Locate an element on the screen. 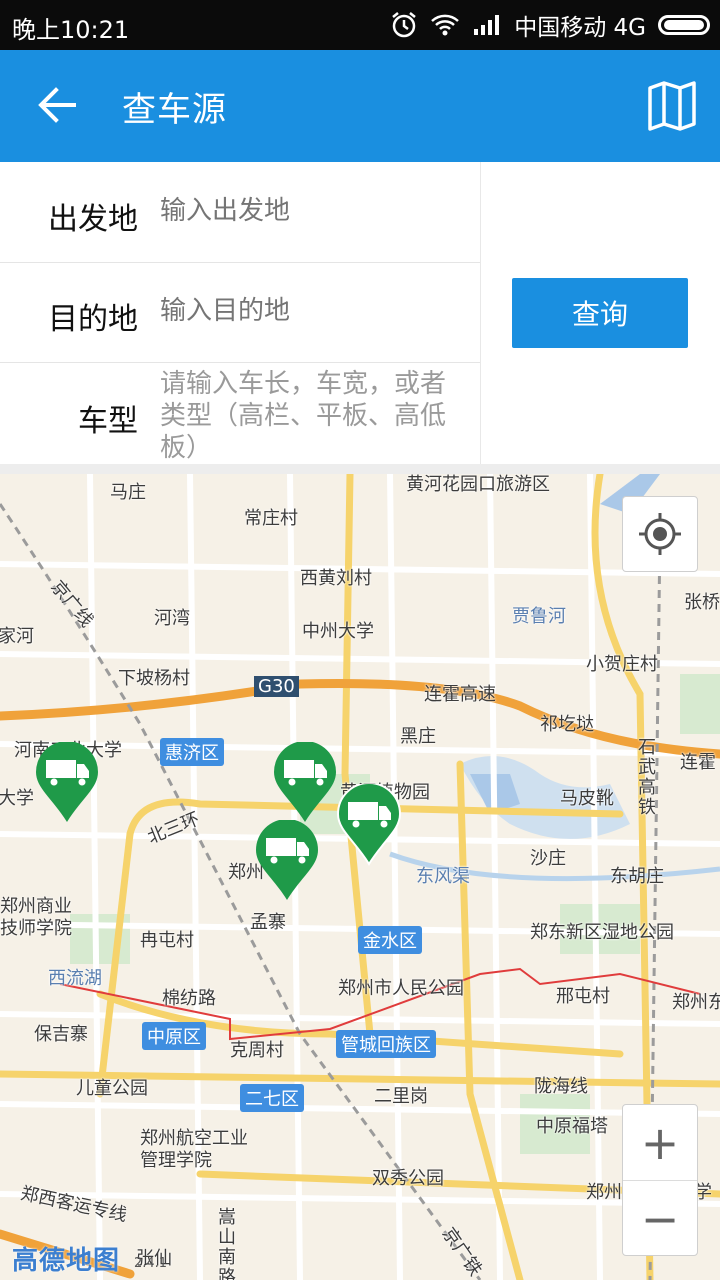  map-label: 中原福塔 is located at coordinates (572, 1126).